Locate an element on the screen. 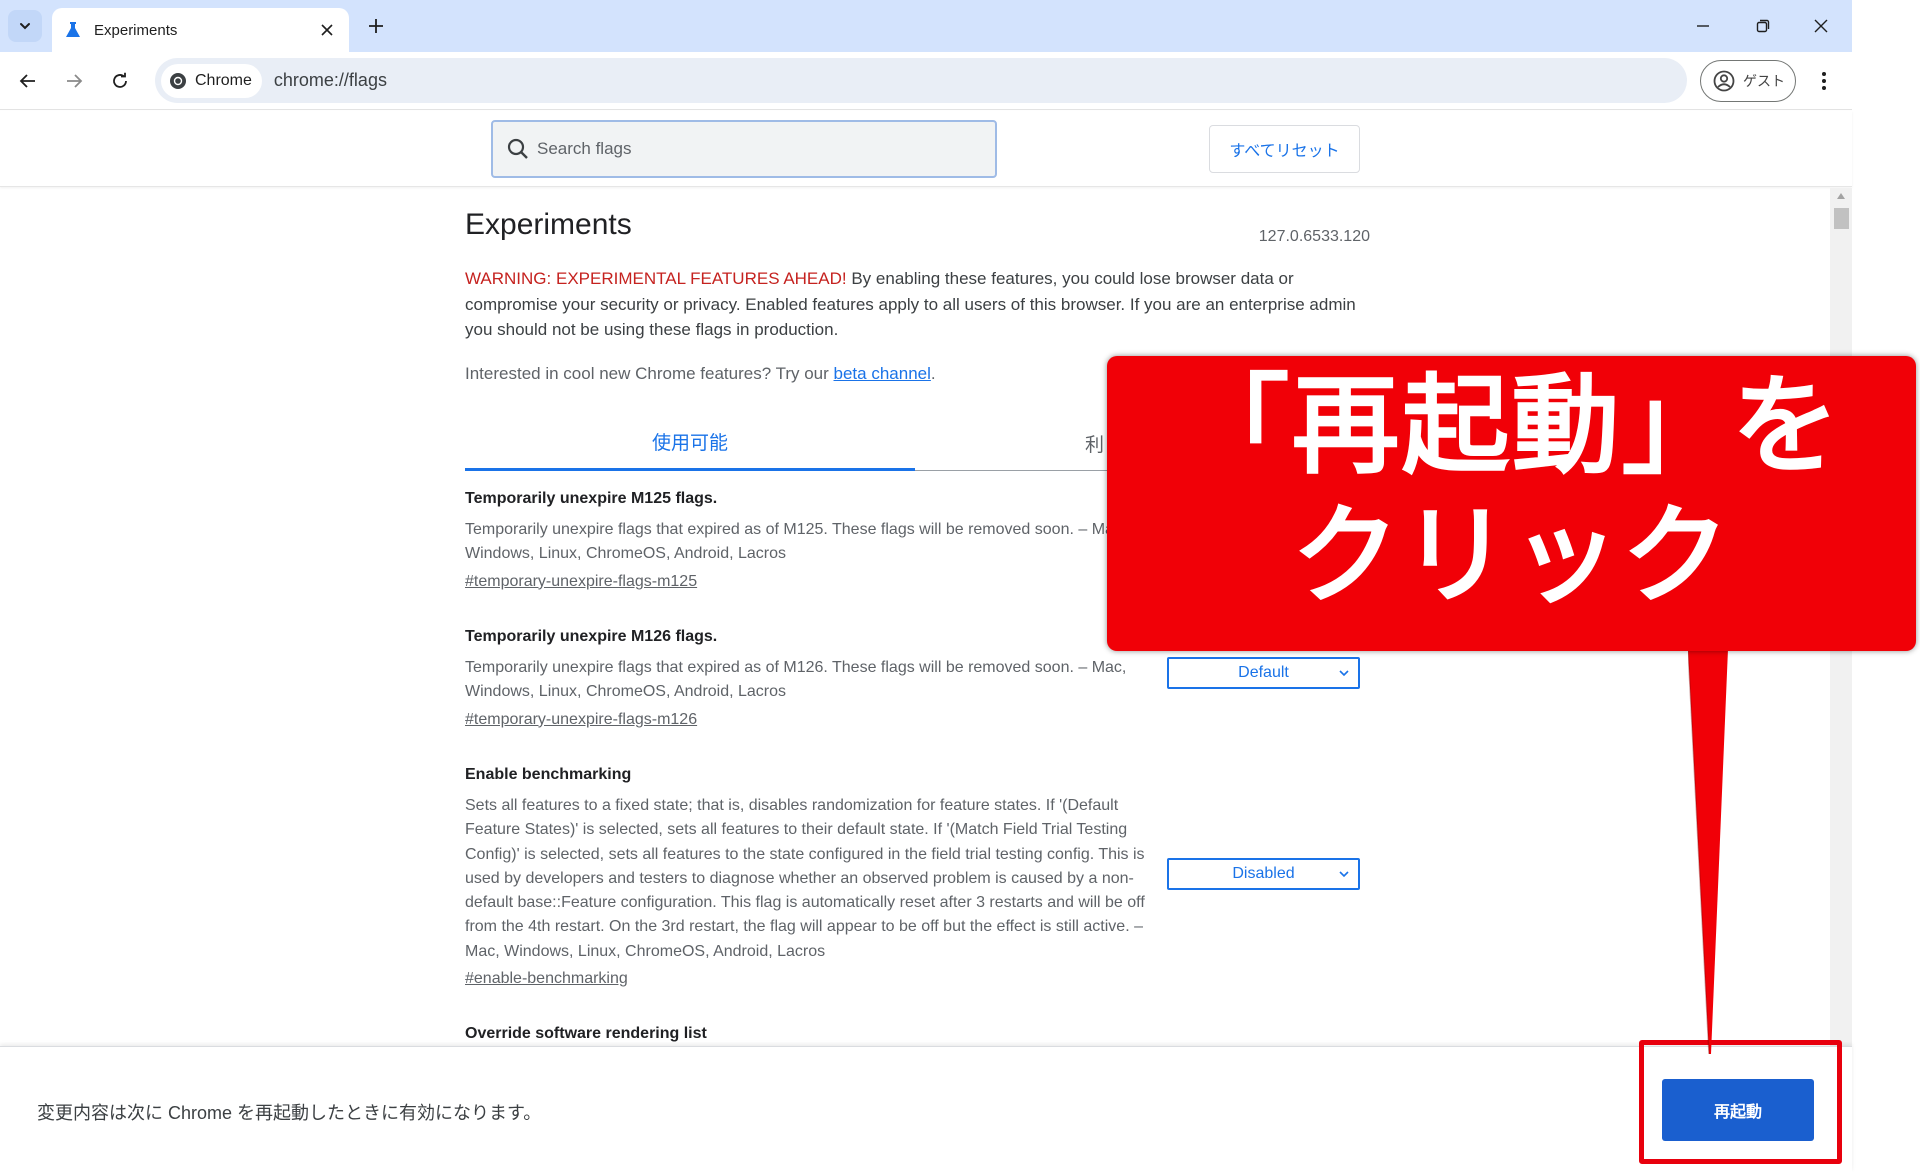 The height and width of the screenshot is (1172, 1920). callout-line-2: クリック is located at coordinates (1511, 556).